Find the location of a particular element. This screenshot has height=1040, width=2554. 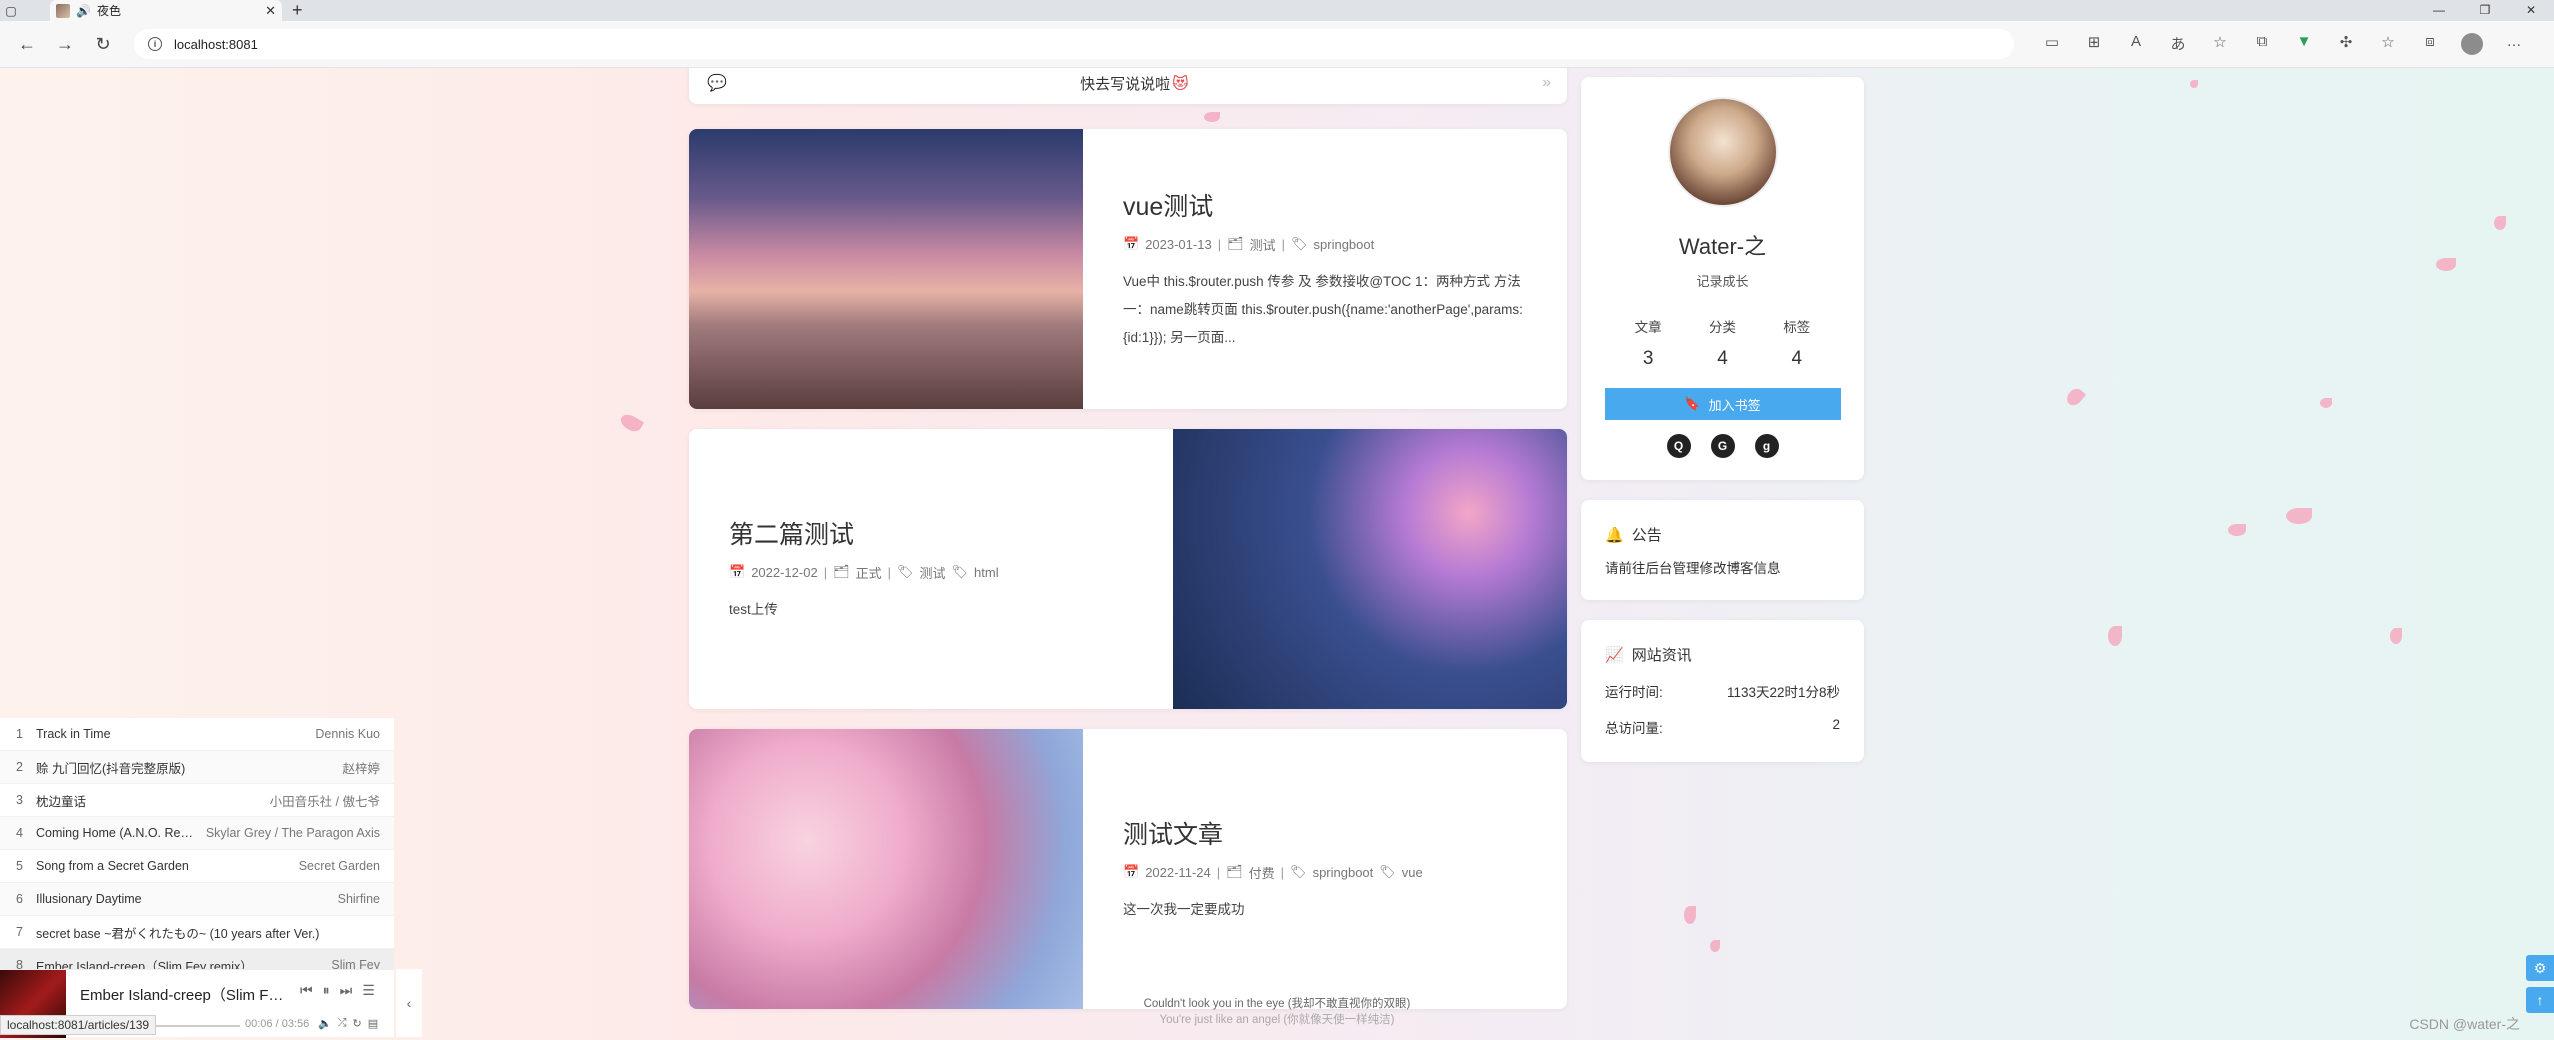

profile-card: Water-之 记录成长 文章 3 分类 4 标签 4 🔖 加入书签 Q G g is located at coordinates (1722, 278).